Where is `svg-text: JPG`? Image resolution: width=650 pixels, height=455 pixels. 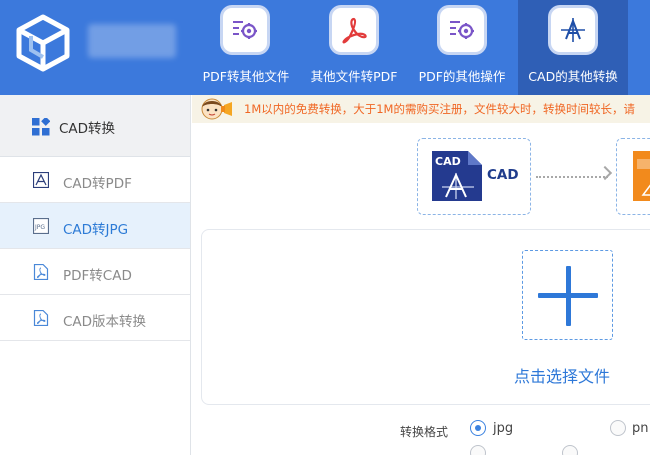 svg-text: JPG is located at coordinates (39, 227).